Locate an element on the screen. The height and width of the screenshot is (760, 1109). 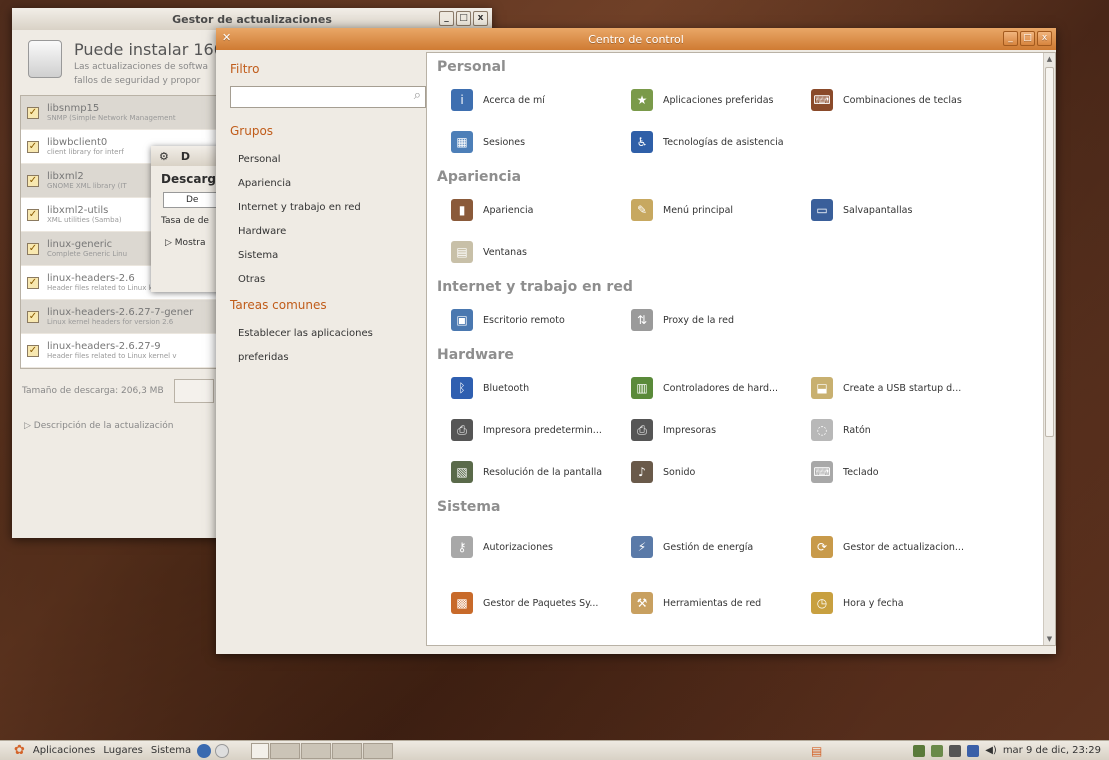
control-item-accessibility: ♿ Tecnologías de asistencia is located at coordinates (707, 142).